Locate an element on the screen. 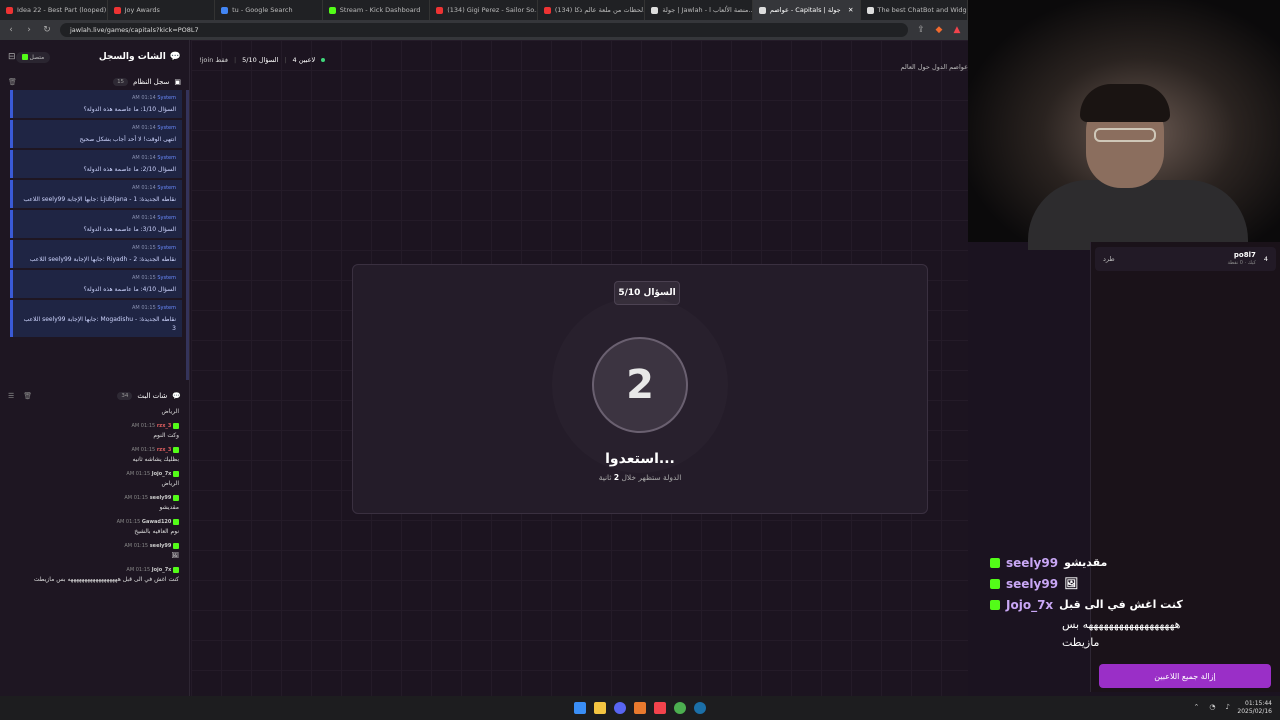 This screenshot has width=1280, height=720. url-text: jawlah.live/games/capitals?kick=PO8L7 is located at coordinates (134, 30).